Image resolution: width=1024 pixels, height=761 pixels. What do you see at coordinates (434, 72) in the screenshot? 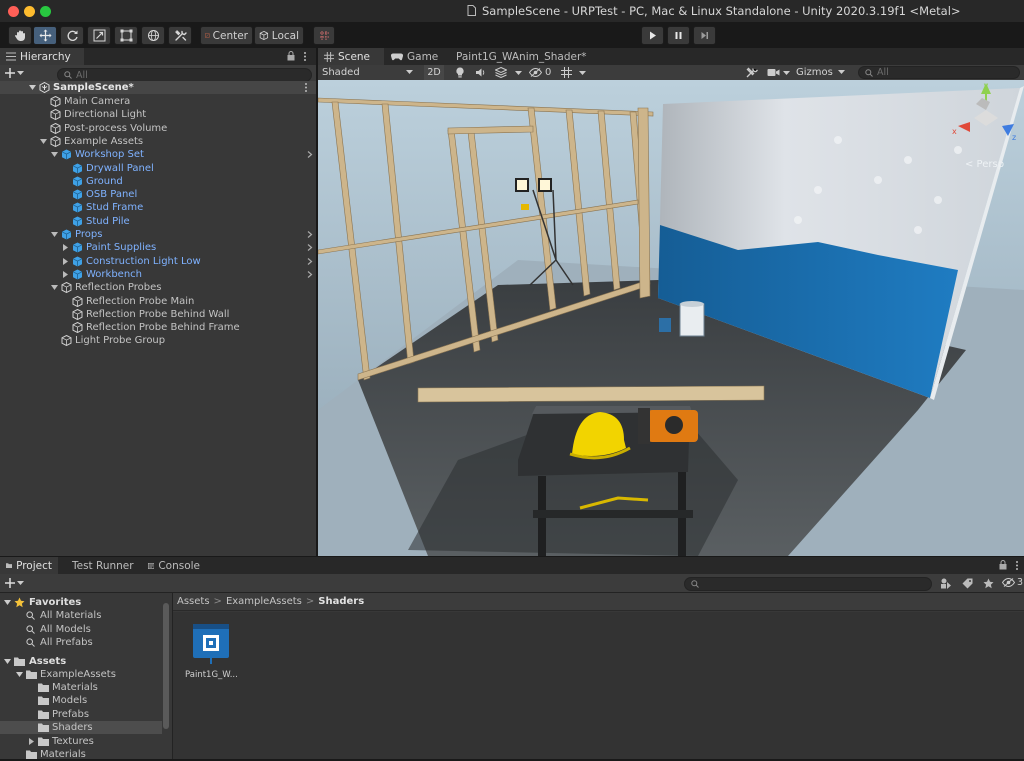
I see `2d-toggle-button: 2D` at bounding box center [434, 72].